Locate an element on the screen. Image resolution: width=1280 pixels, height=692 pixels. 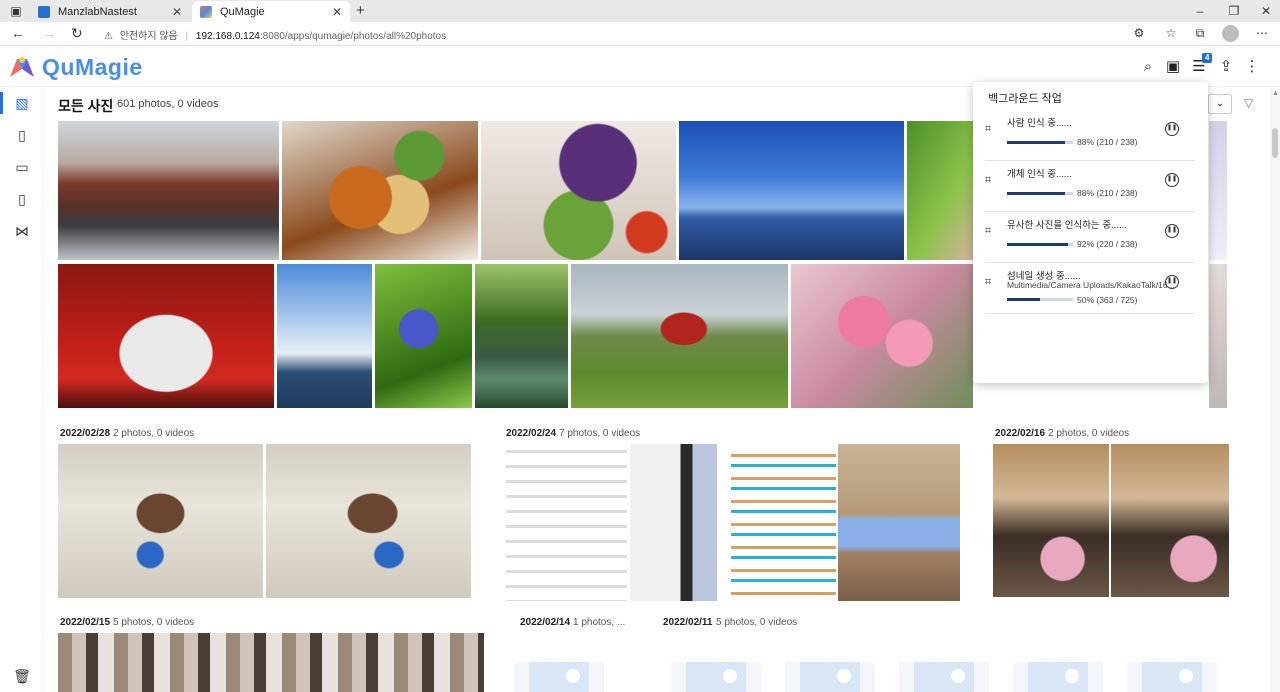
url-path: :8080/apps/qumagie/photos/all%20photos is located at coordinates (353, 36).